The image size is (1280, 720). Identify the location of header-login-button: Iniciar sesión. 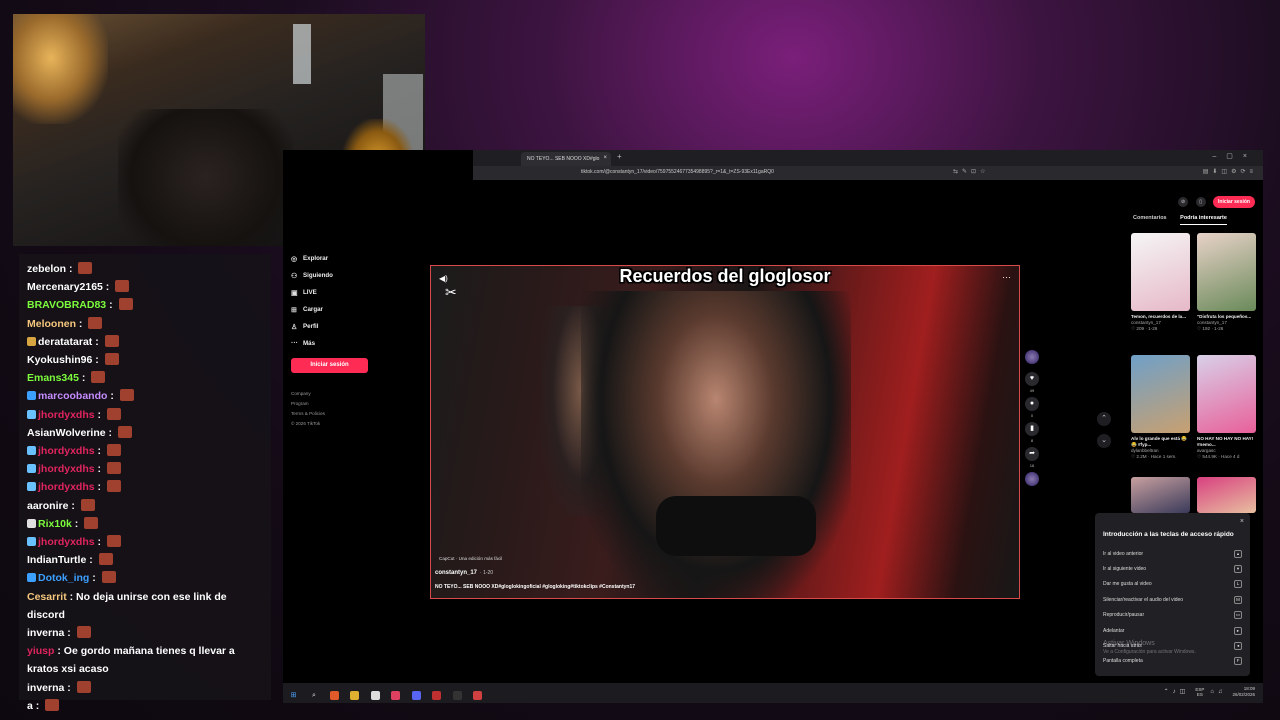
(1234, 201).